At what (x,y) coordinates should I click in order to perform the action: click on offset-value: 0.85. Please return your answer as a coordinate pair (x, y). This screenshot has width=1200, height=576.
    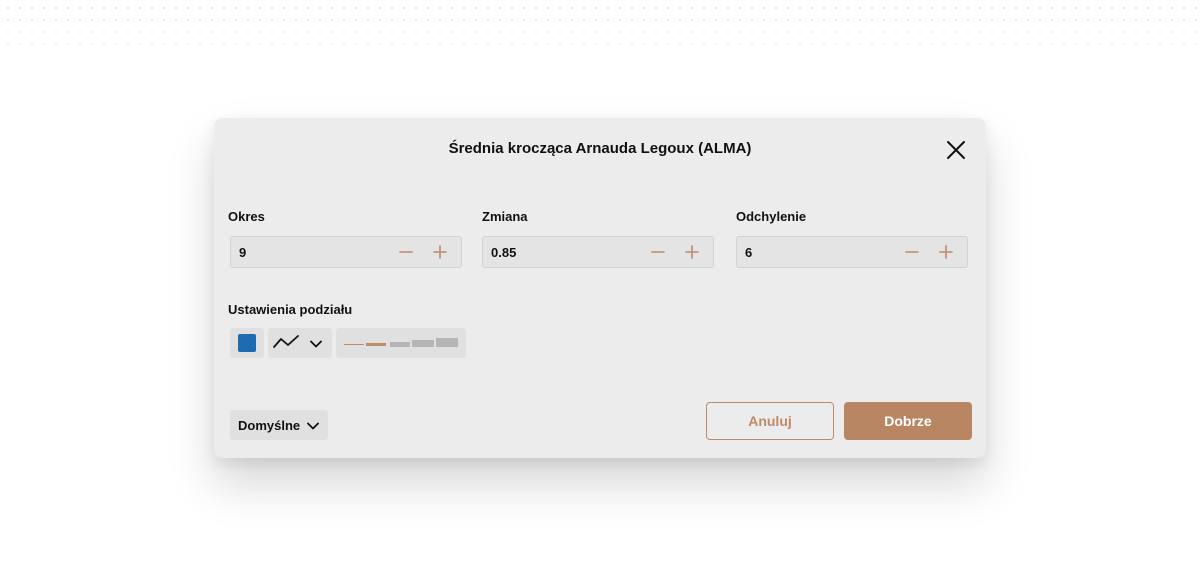
    Looking at the image, I should click on (503, 252).